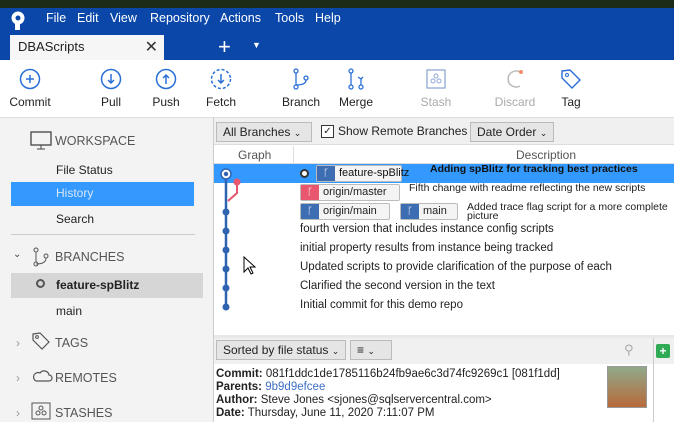 The width and height of the screenshot is (674, 422). What do you see at coordinates (30, 102) in the screenshot?
I see `commit-label: Commit` at bounding box center [30, 102].